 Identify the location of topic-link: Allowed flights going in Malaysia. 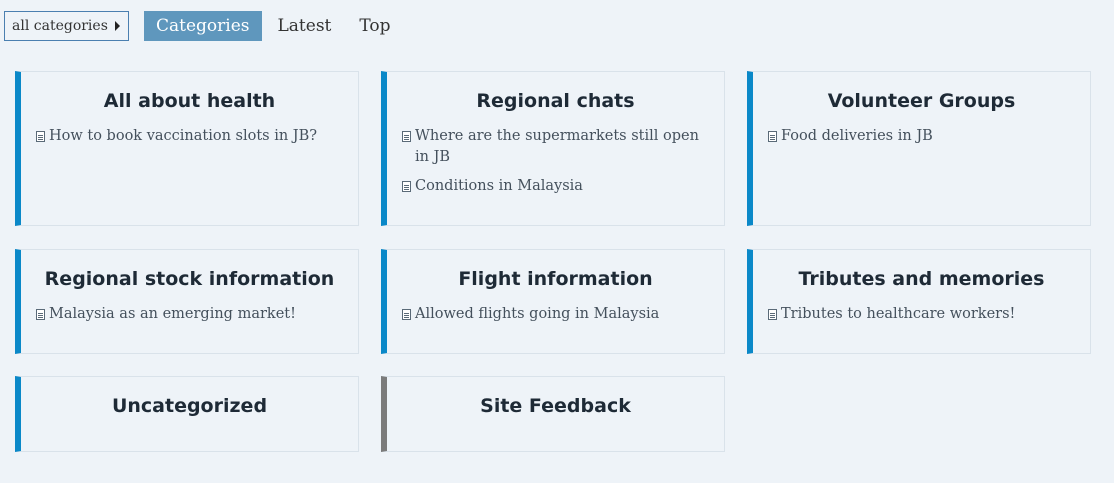
(556, 314).